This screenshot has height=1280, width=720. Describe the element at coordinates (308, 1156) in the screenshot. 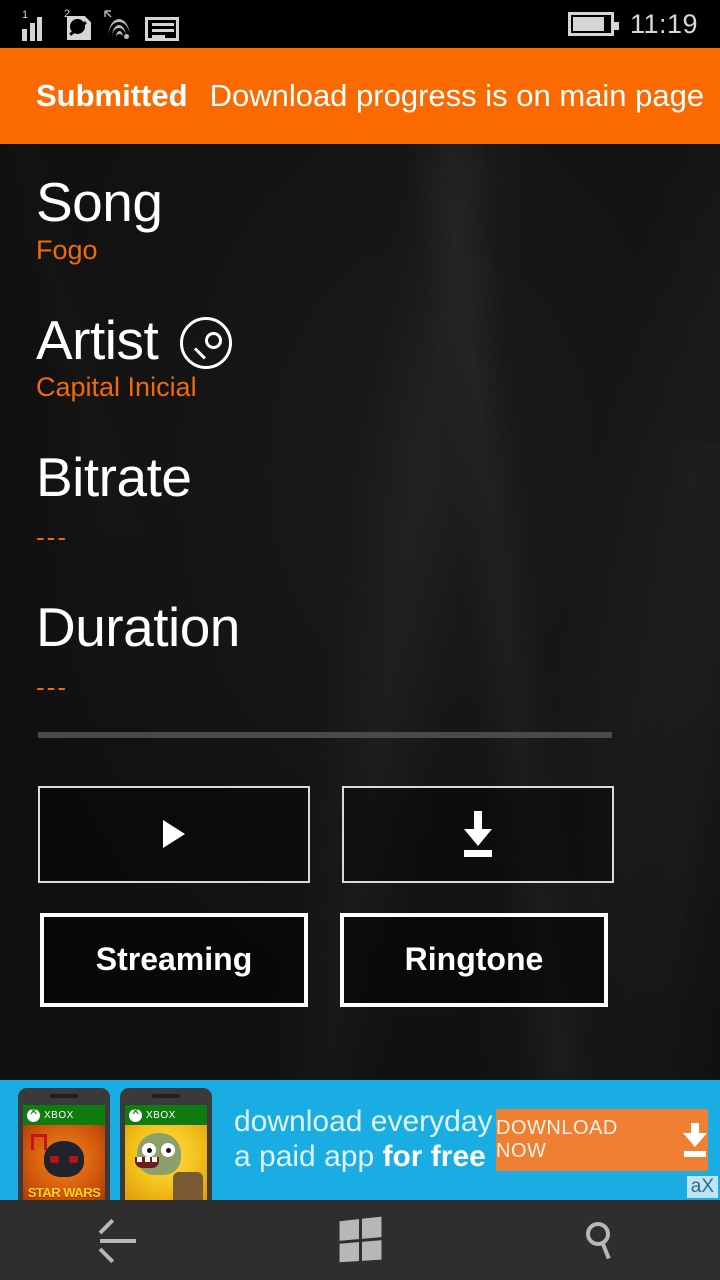

I see `ad-line-2-normal: a paid app` at that location.